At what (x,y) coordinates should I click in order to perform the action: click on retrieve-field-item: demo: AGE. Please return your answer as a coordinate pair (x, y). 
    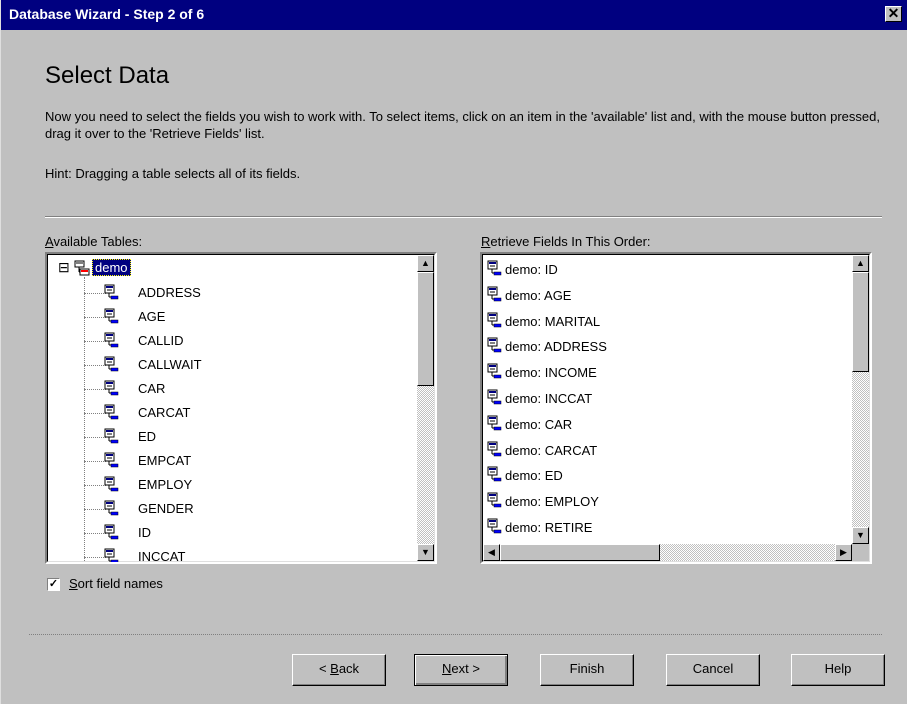
    Looking at the image, I should click on (669, 295).